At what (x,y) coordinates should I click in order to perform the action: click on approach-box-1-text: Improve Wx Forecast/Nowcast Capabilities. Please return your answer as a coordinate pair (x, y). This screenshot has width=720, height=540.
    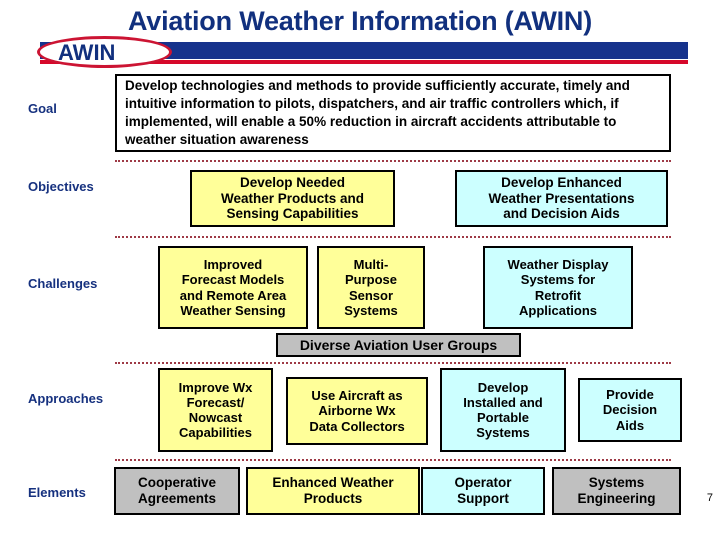
    Looking at the image, I should click on (215, 410).